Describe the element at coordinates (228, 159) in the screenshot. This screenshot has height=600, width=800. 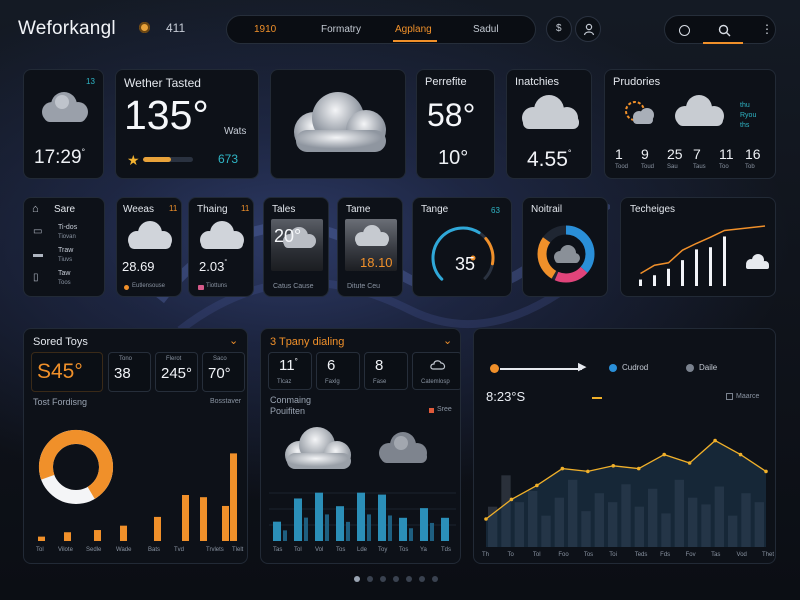
I see `teal-value: 673` at that location.